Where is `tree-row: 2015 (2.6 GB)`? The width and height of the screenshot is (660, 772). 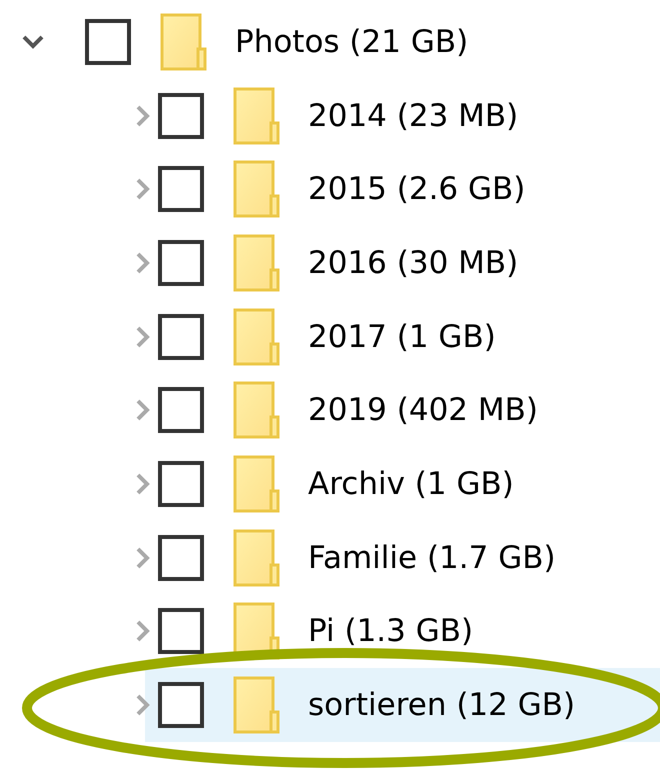
tree-row: 2015 (2.6 GB) is located at coordinates (402, 189).